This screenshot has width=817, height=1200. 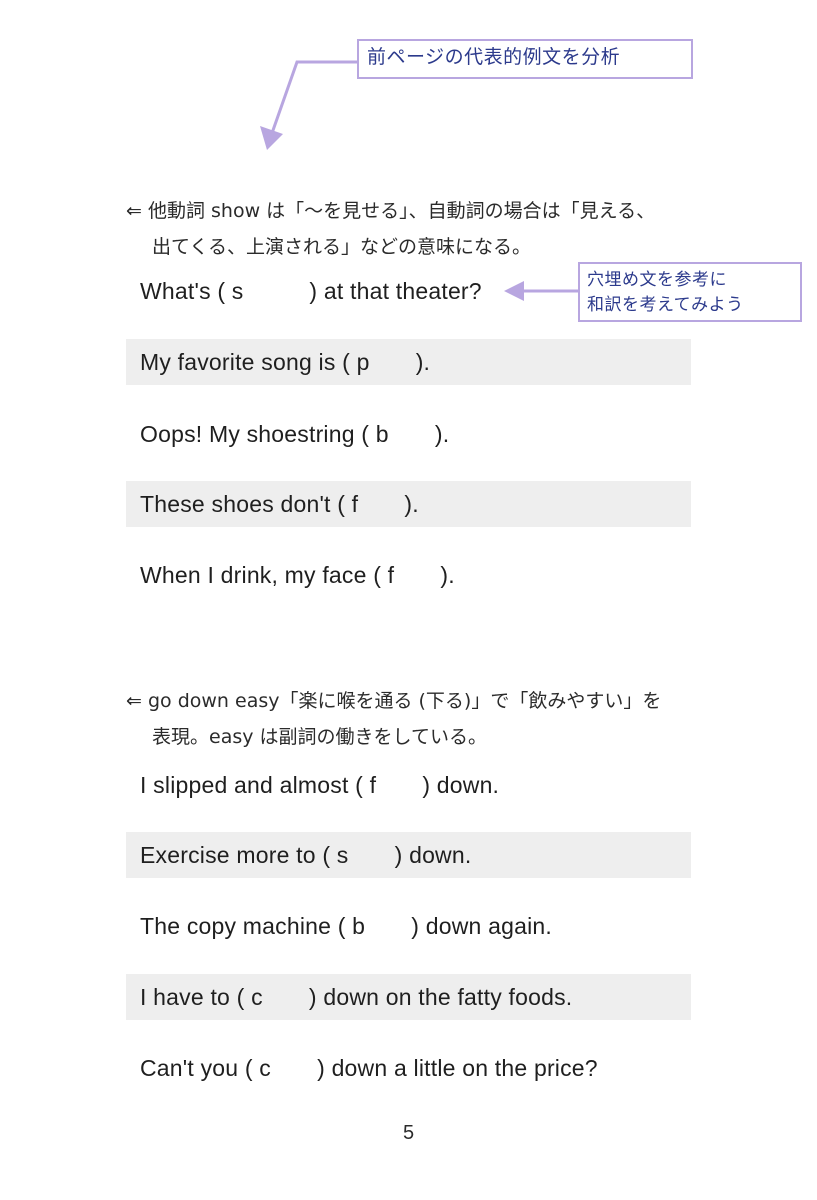 What do you see at coordinates (690, 292) in the screenshot?
I see `callout-translate-hint: 穴埋め文を参考に 和訳を考えてみよう` at bounding box center [690, 292].